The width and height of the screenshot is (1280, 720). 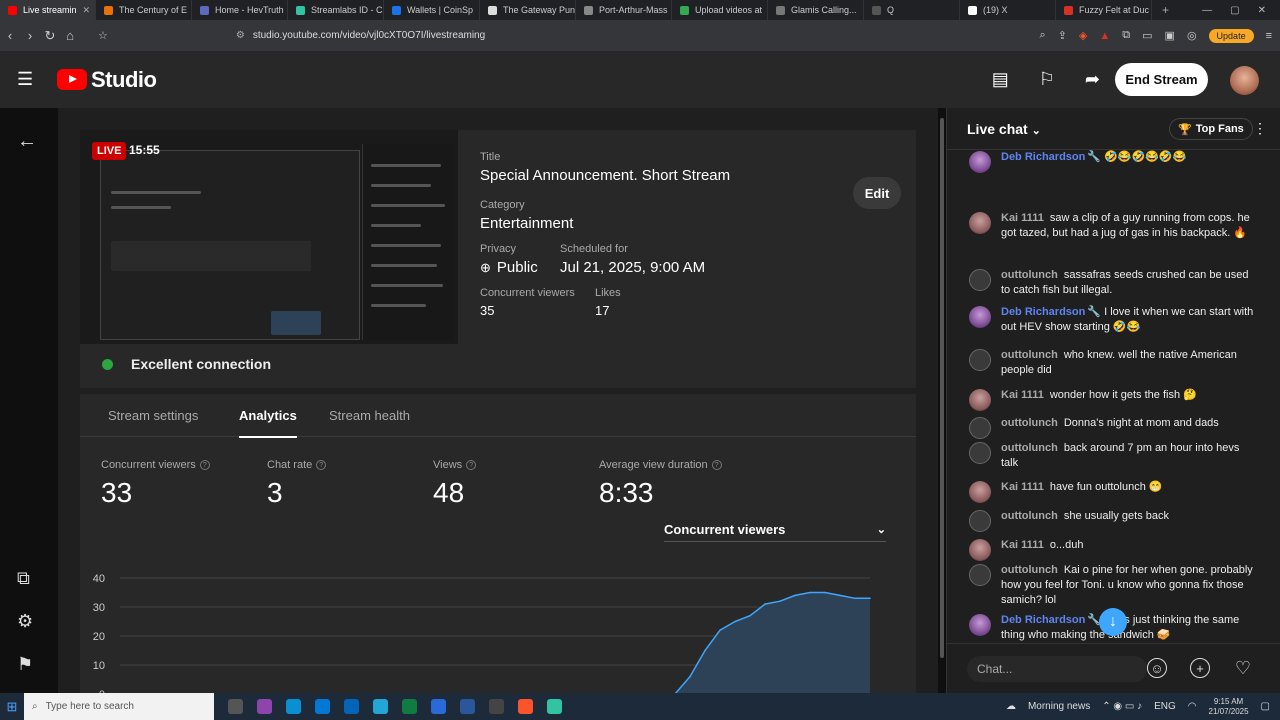 I want to click on minimize-icon: —, so click(x=1207, y=10).